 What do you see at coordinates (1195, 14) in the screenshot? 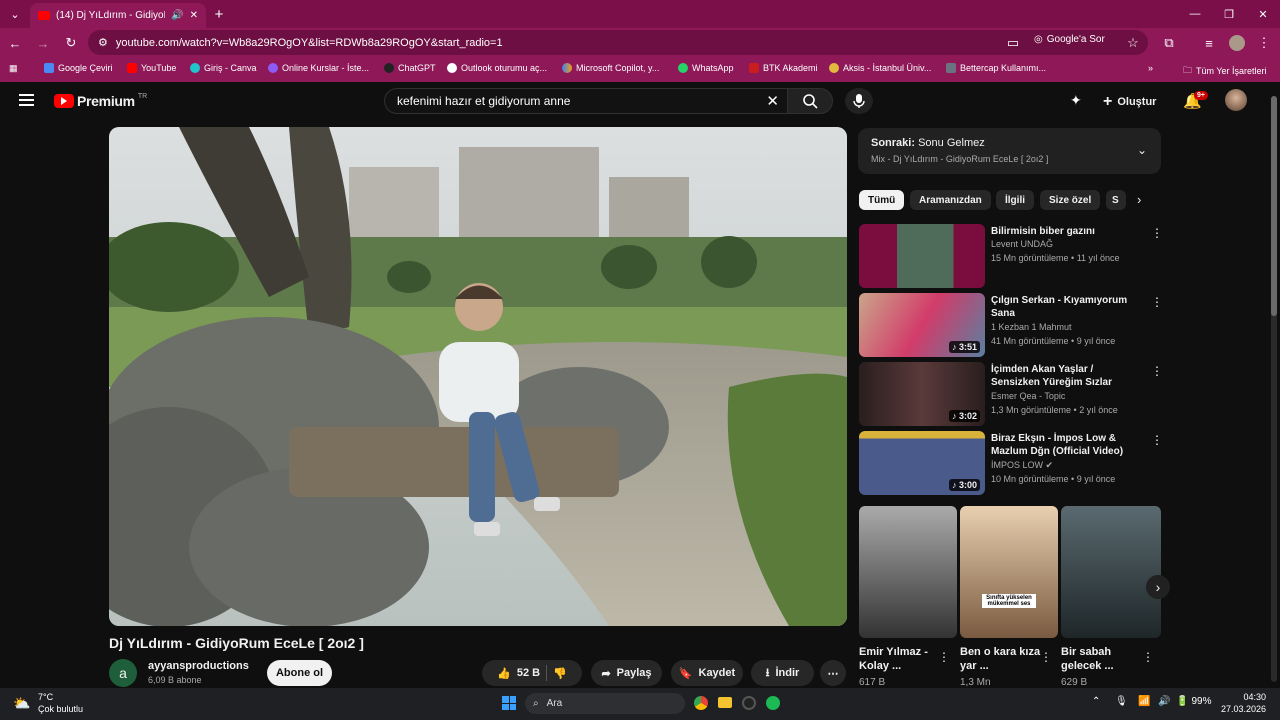
I see `minimize-icon: —` at bounding box center [1195, 14].